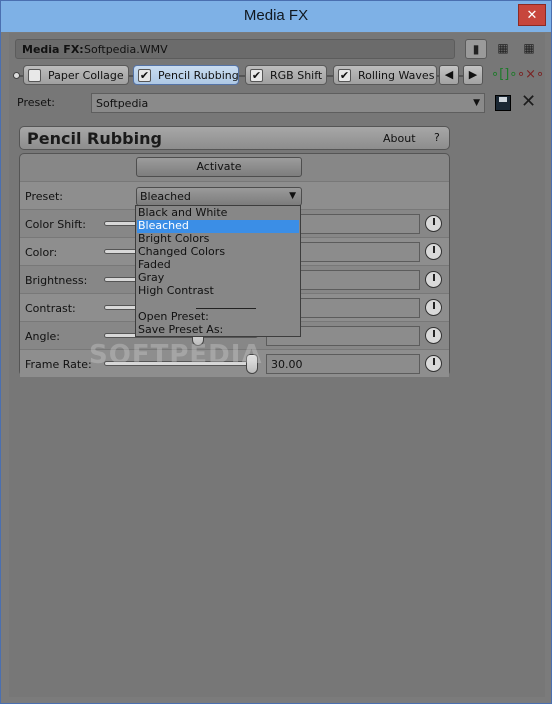  What do you see at coordinates (55, 224) in the screenshot?
I see `param-label: Color Shift:` at bounding box center [55, 224].